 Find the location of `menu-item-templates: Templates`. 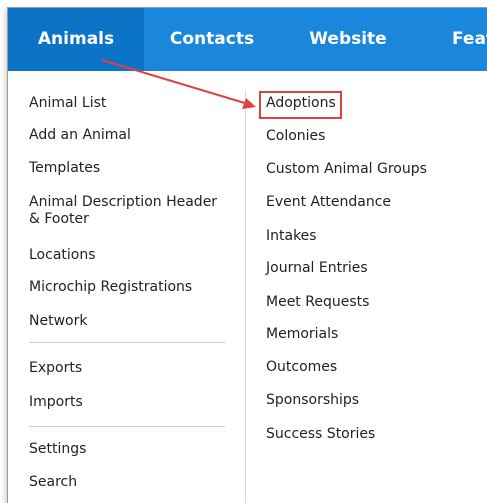

menu-item-templates: Templates is located at coordinates (64, 168).